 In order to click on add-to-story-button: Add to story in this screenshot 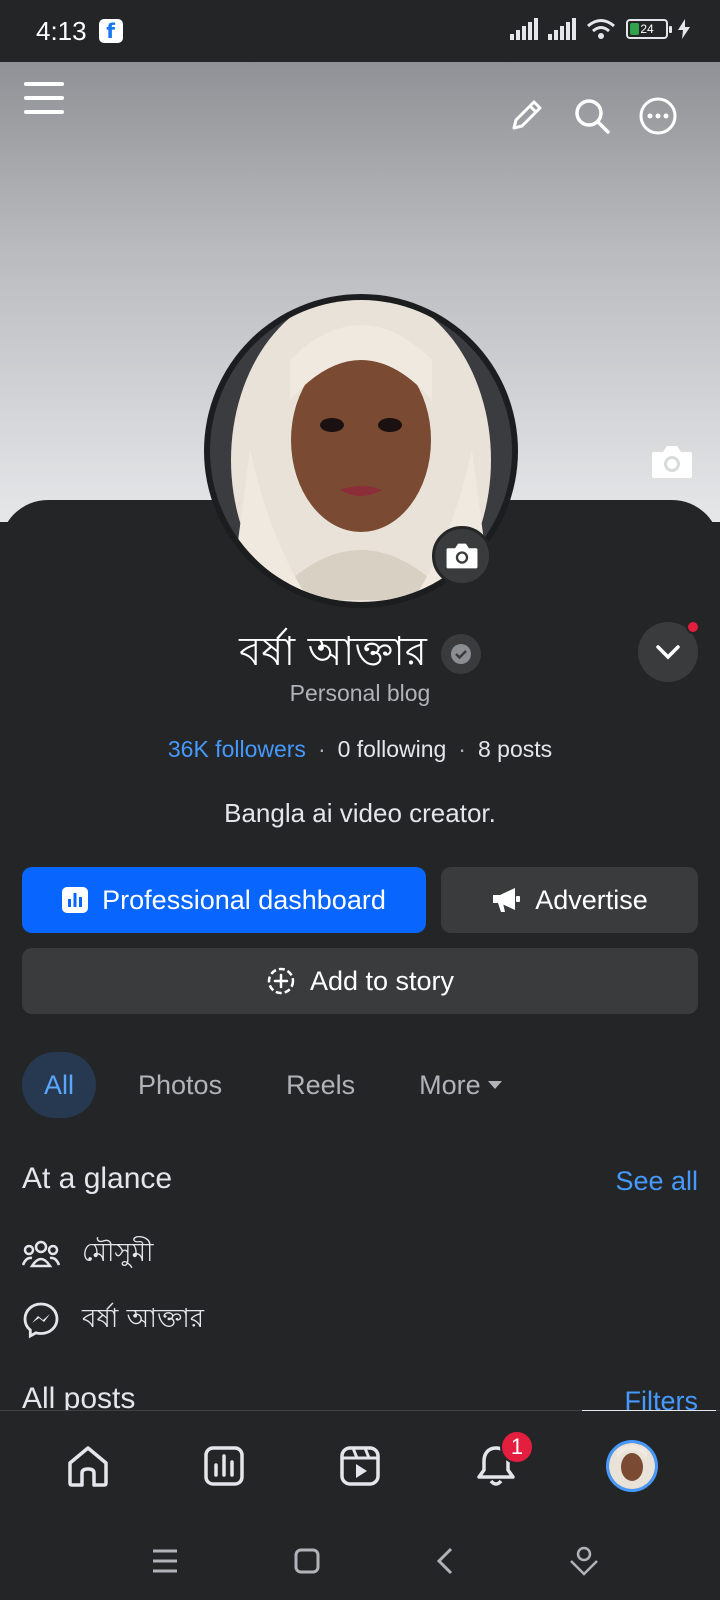, I will do `click(360, 981)`.